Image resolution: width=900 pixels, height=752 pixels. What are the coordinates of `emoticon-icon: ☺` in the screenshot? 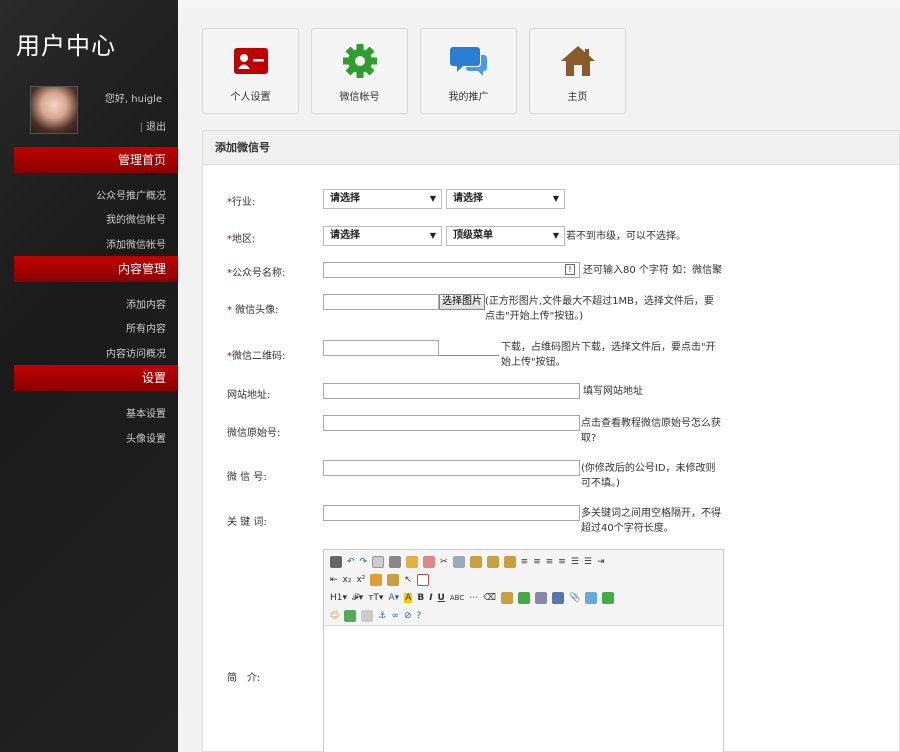 It's located at (334, 616).